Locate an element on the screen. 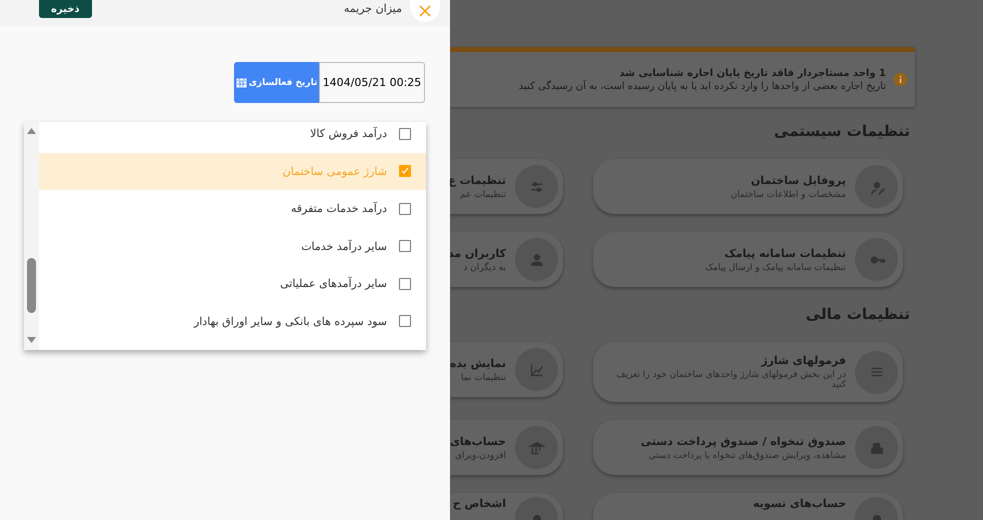 The width and height of the screenshot is (983, 520). close-icon is located at coordinates (425, 11).